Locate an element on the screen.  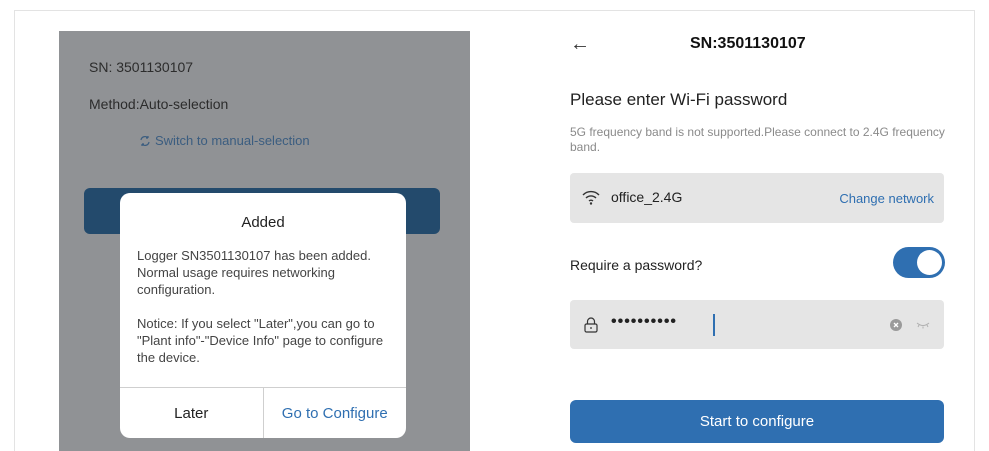
eye-closed-icon is located at coordinates (923, 325).